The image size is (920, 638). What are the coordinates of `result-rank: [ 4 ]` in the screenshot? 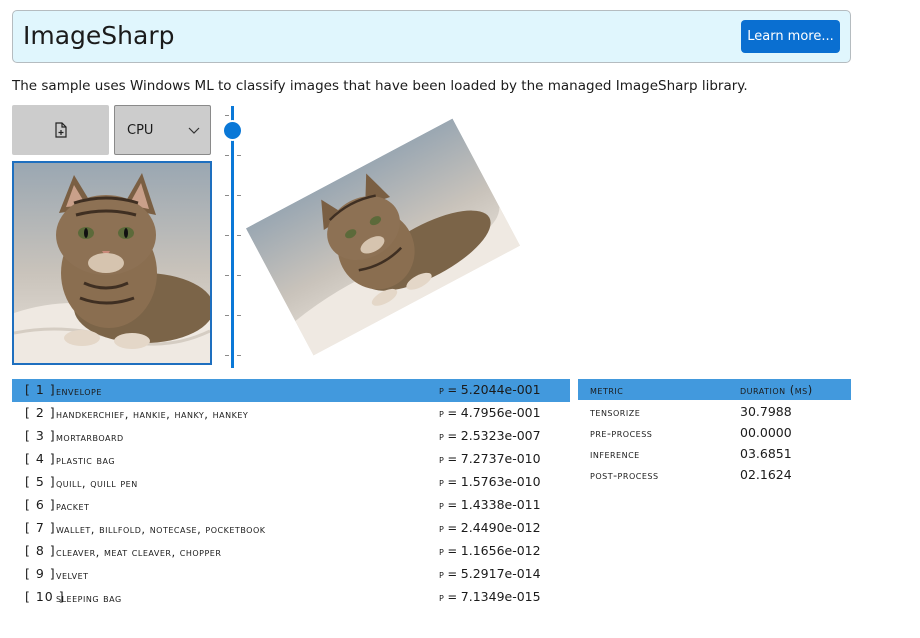 It's located at (40, 458).